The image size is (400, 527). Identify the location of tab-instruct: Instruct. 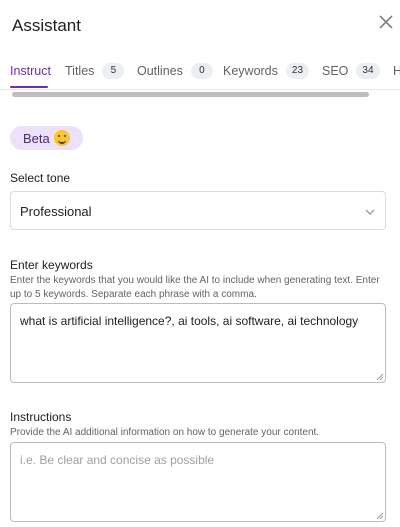
(30, 71).